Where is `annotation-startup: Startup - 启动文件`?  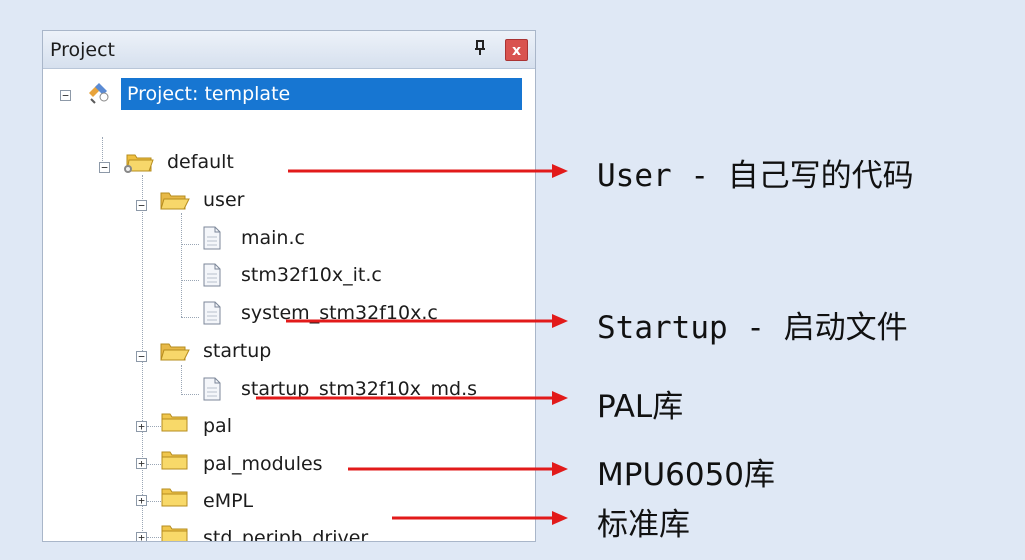
annotation-startup: Startup - 启动文件 is located at coordinates (752, 328).